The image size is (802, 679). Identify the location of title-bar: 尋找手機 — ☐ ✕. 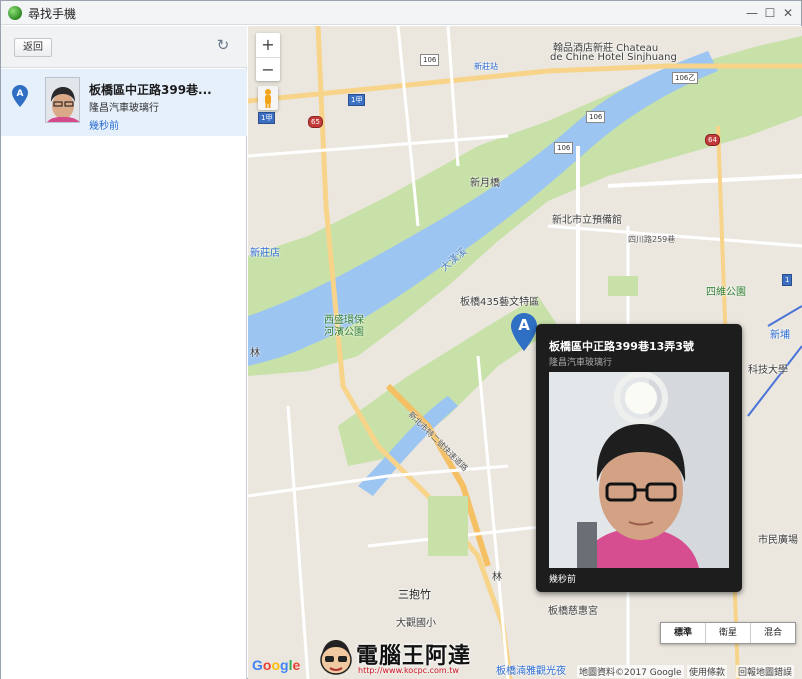
(401, 13).